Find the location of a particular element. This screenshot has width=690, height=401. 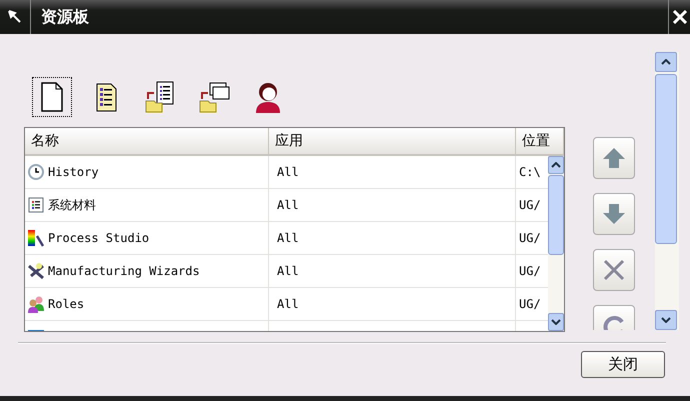

name-cell: Process Studio is located at coordinates (99, 238).